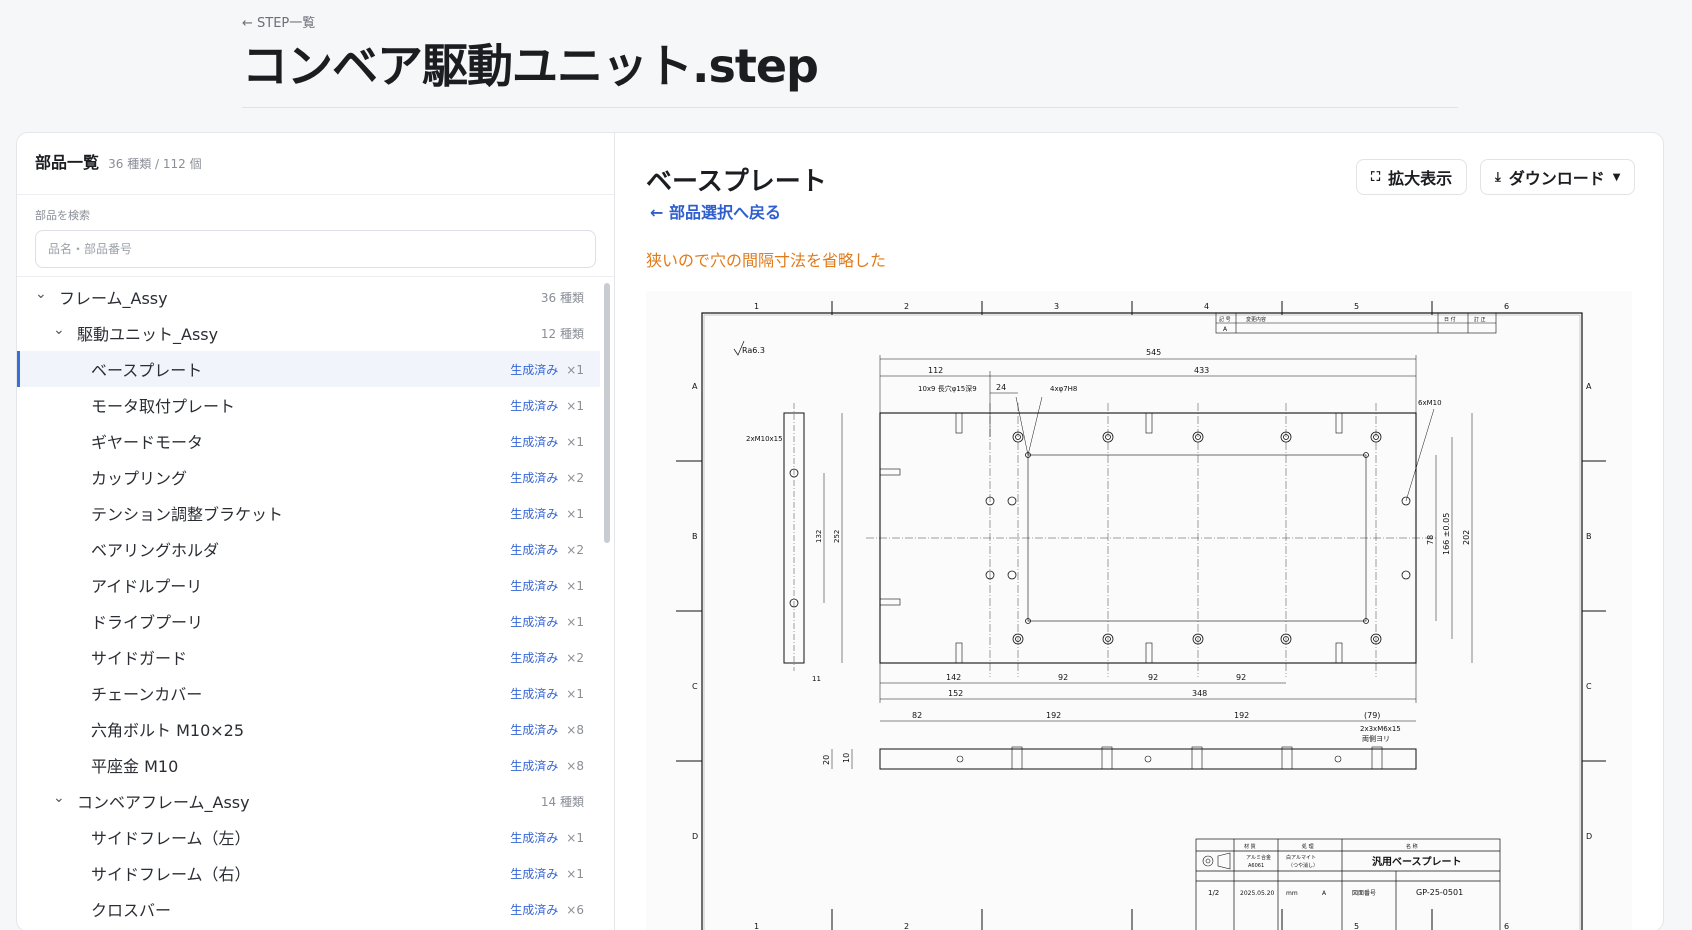 This screenshot has width=1692, height=930. Describe the element at coordinates (953, 677) in the screenshot. I see `dim-label: 142` at that location.